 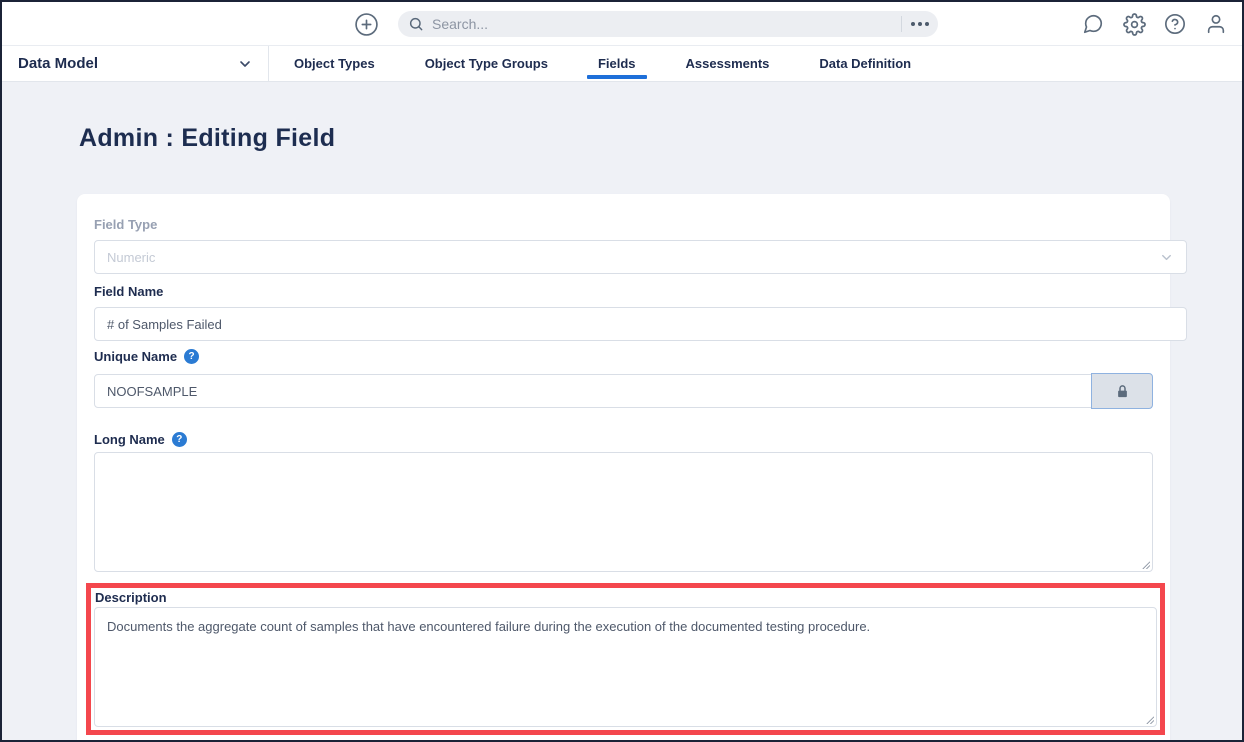 I want to click on create-new-icon, so click(x=366, y=24).